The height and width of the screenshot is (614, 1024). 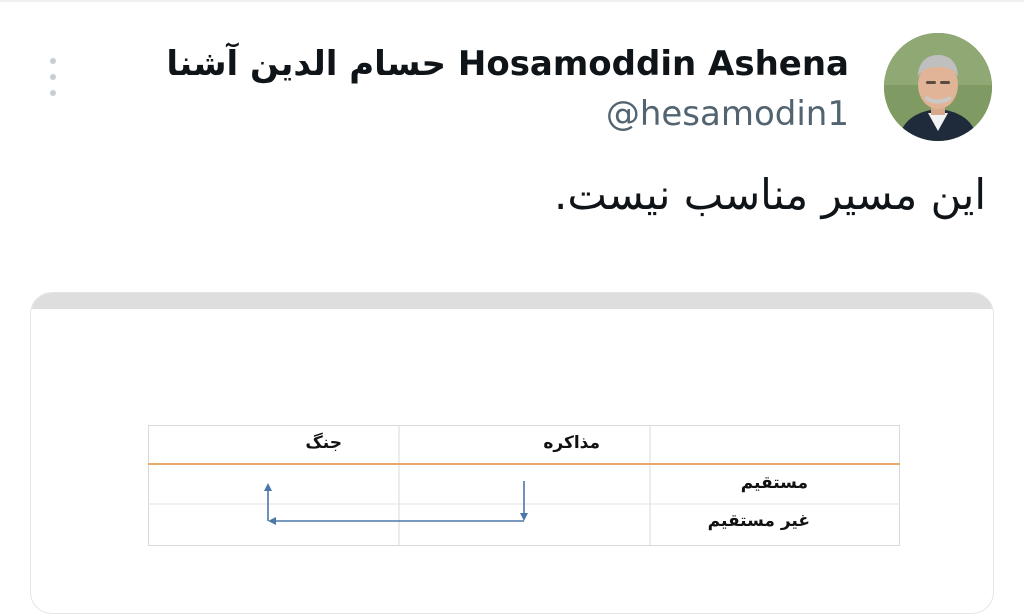 I want to click on tweet-text: این مسیر مناسب نیست., so click(x=769, y=194).